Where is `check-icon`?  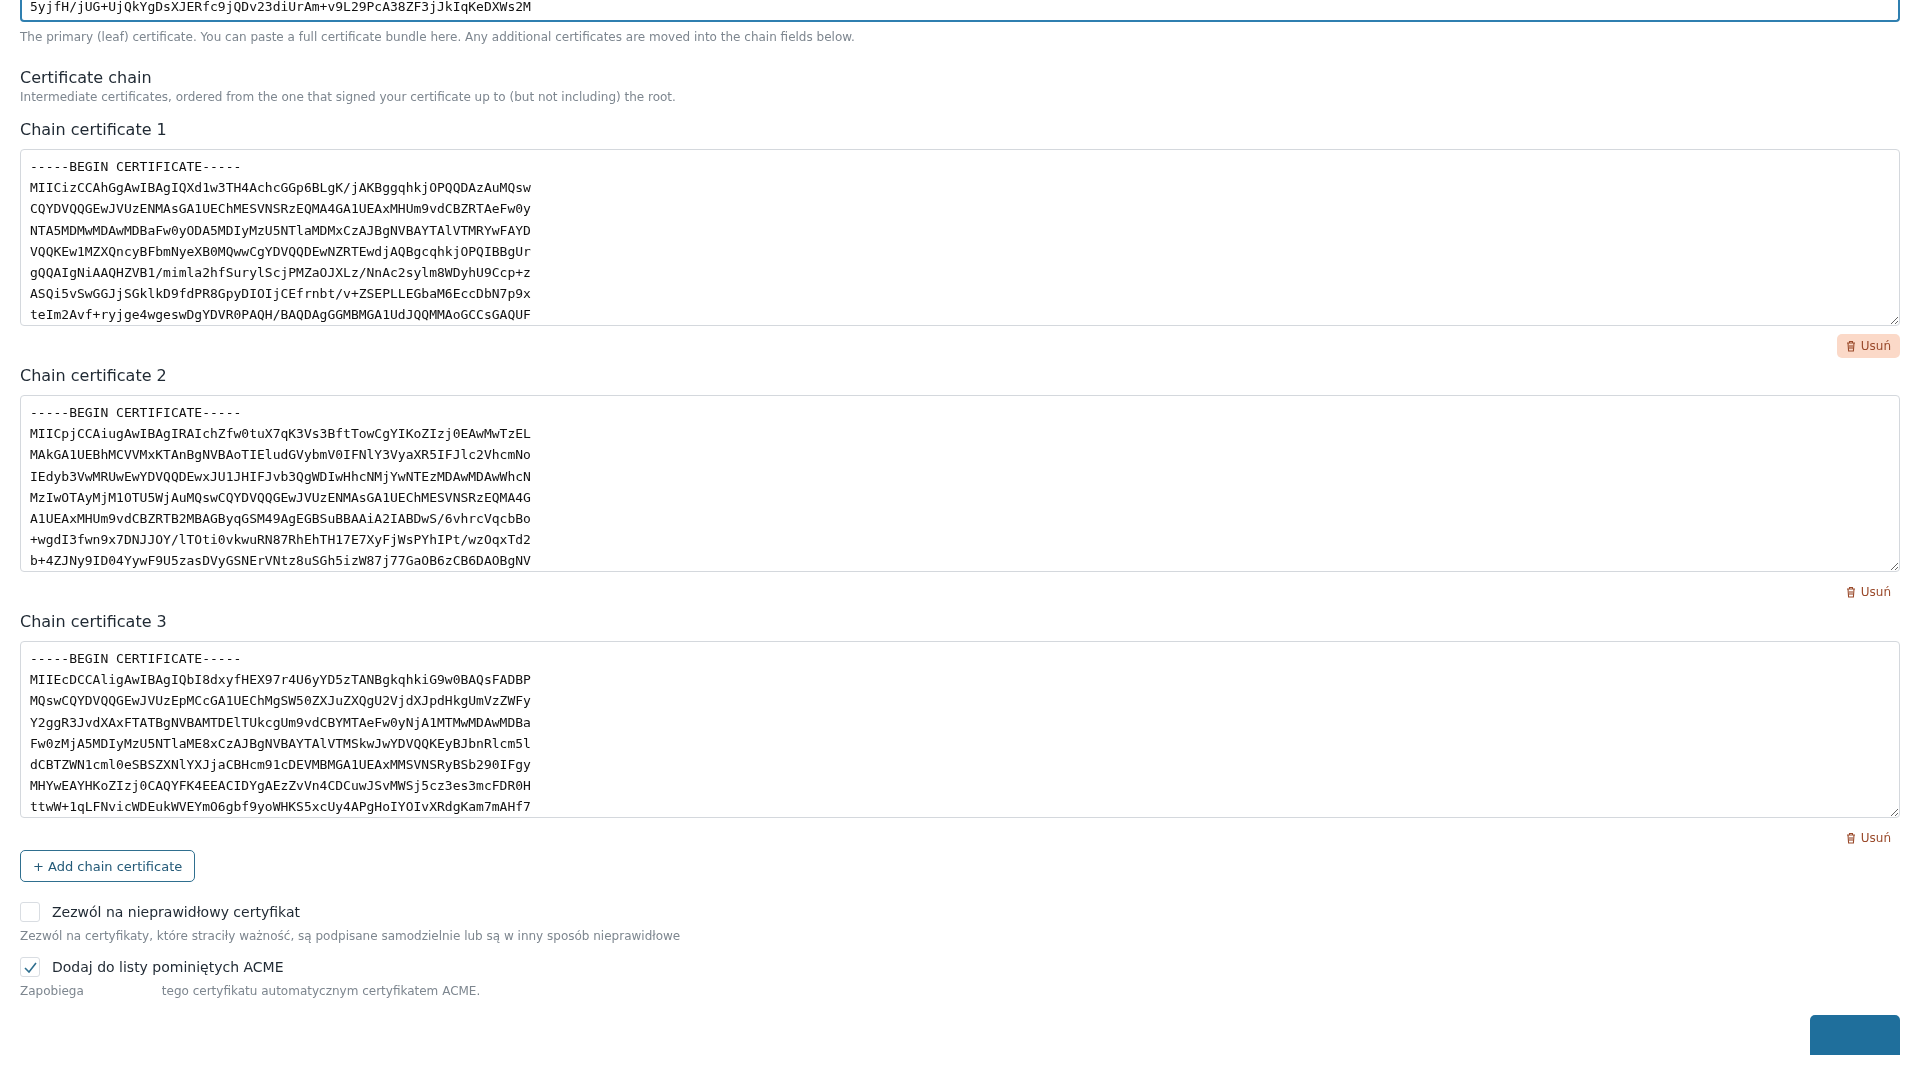
check-icon is located at coordinates (30, 967).